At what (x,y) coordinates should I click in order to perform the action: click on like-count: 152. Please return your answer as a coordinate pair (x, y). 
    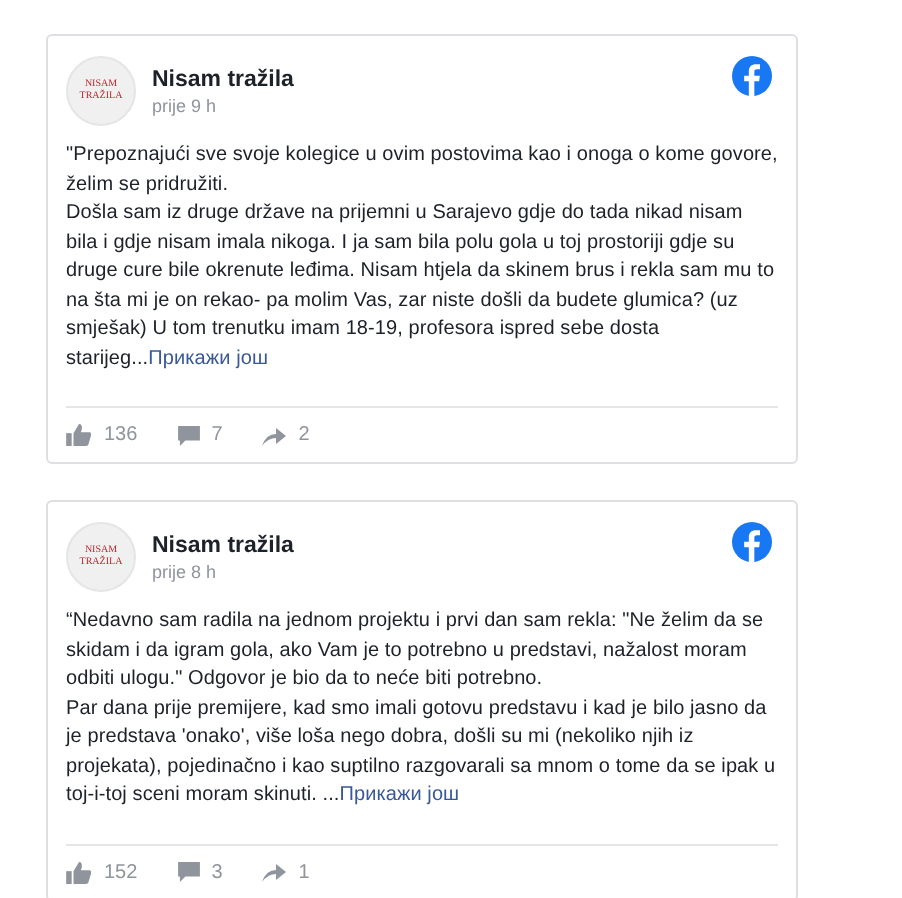
    Looking at the image, I should click on (121, 872).